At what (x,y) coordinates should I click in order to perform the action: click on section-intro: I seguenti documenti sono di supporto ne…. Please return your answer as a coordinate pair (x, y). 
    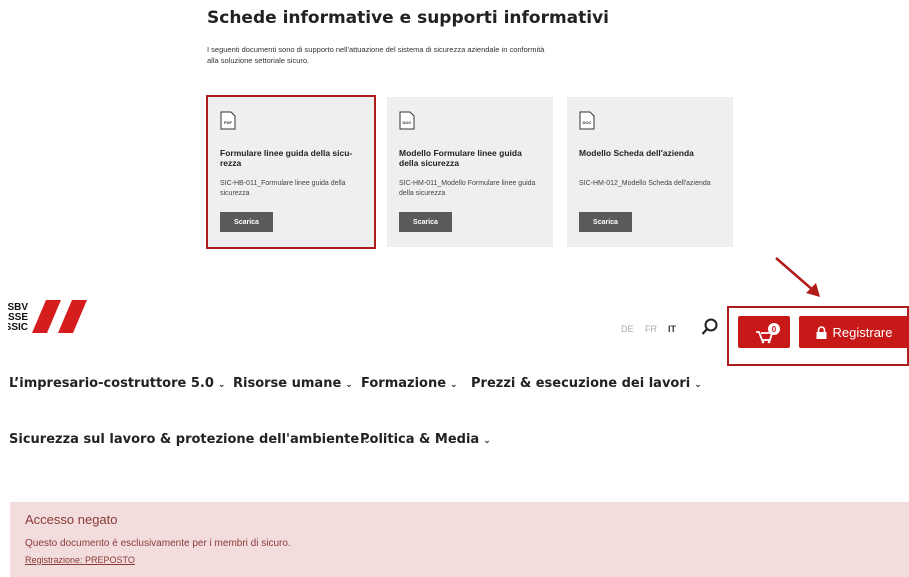
    Looking at the image, I should click on (376, 55).